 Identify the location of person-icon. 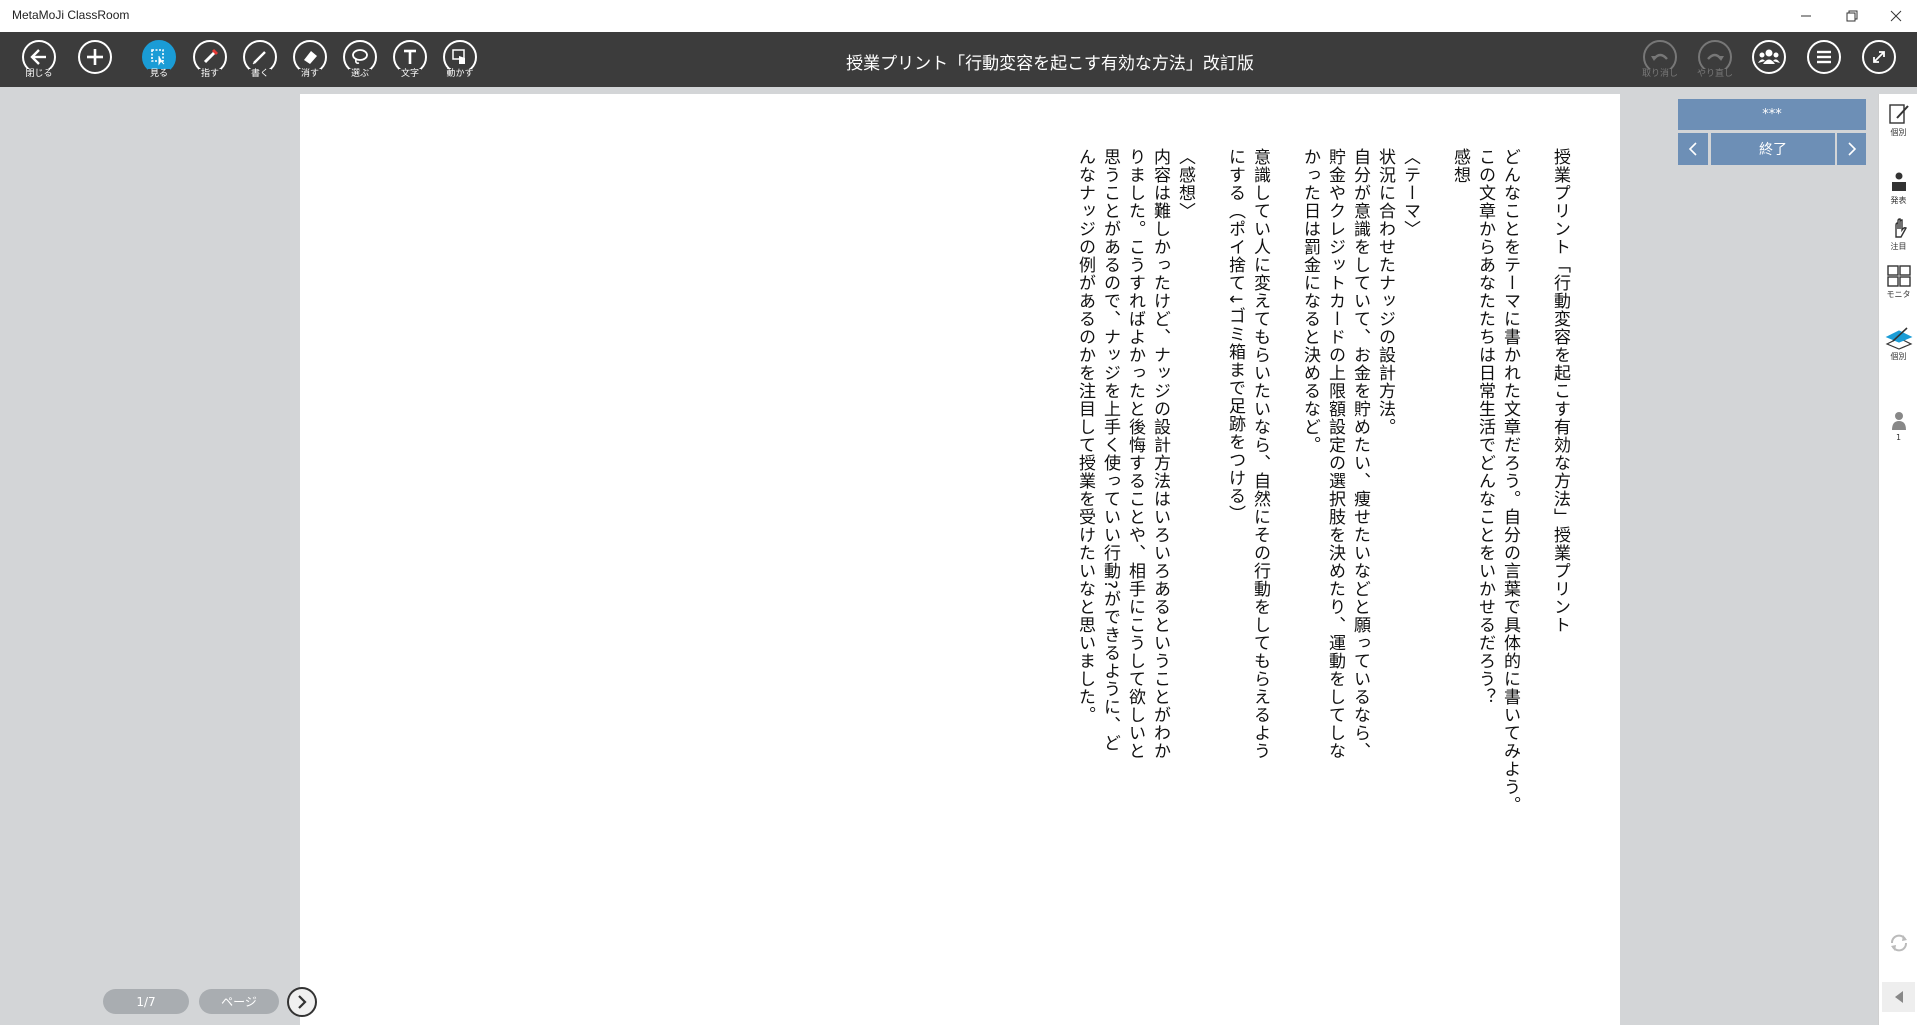
(1898, 421).